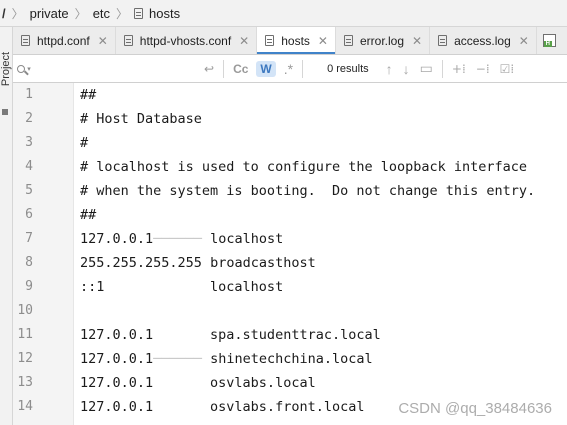 Image resolution: width=567 pixels, height=425 pixels. I want to click on line-number: 9, so click(29, 286).